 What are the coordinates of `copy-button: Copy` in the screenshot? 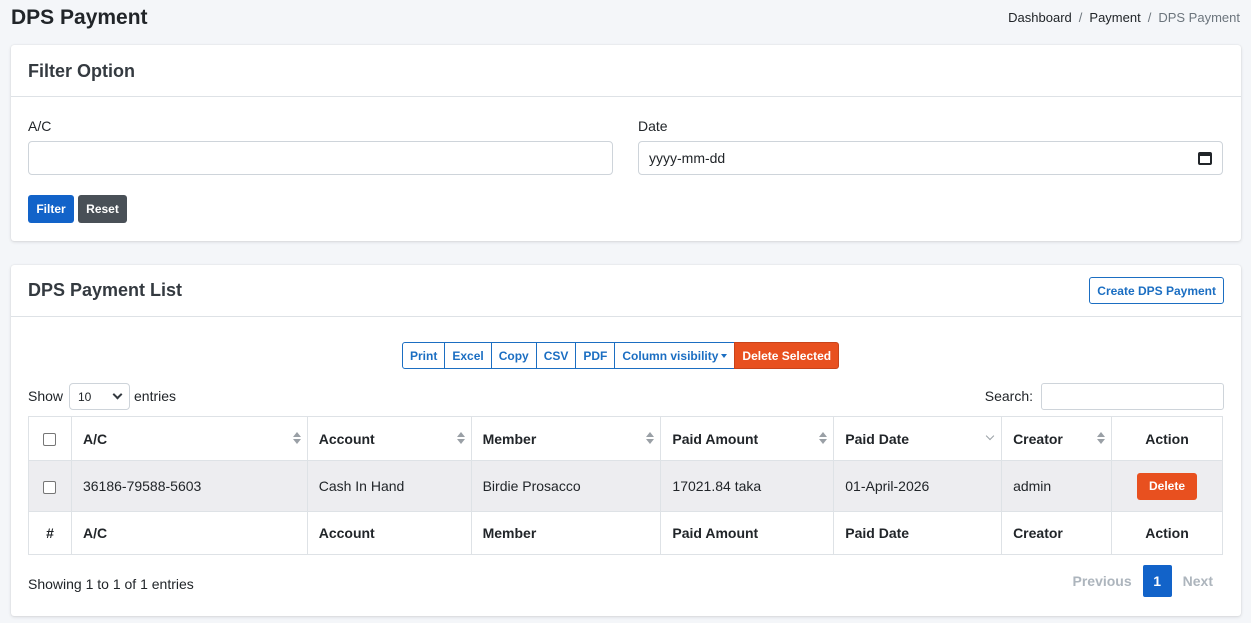 It's located at (513, 355).